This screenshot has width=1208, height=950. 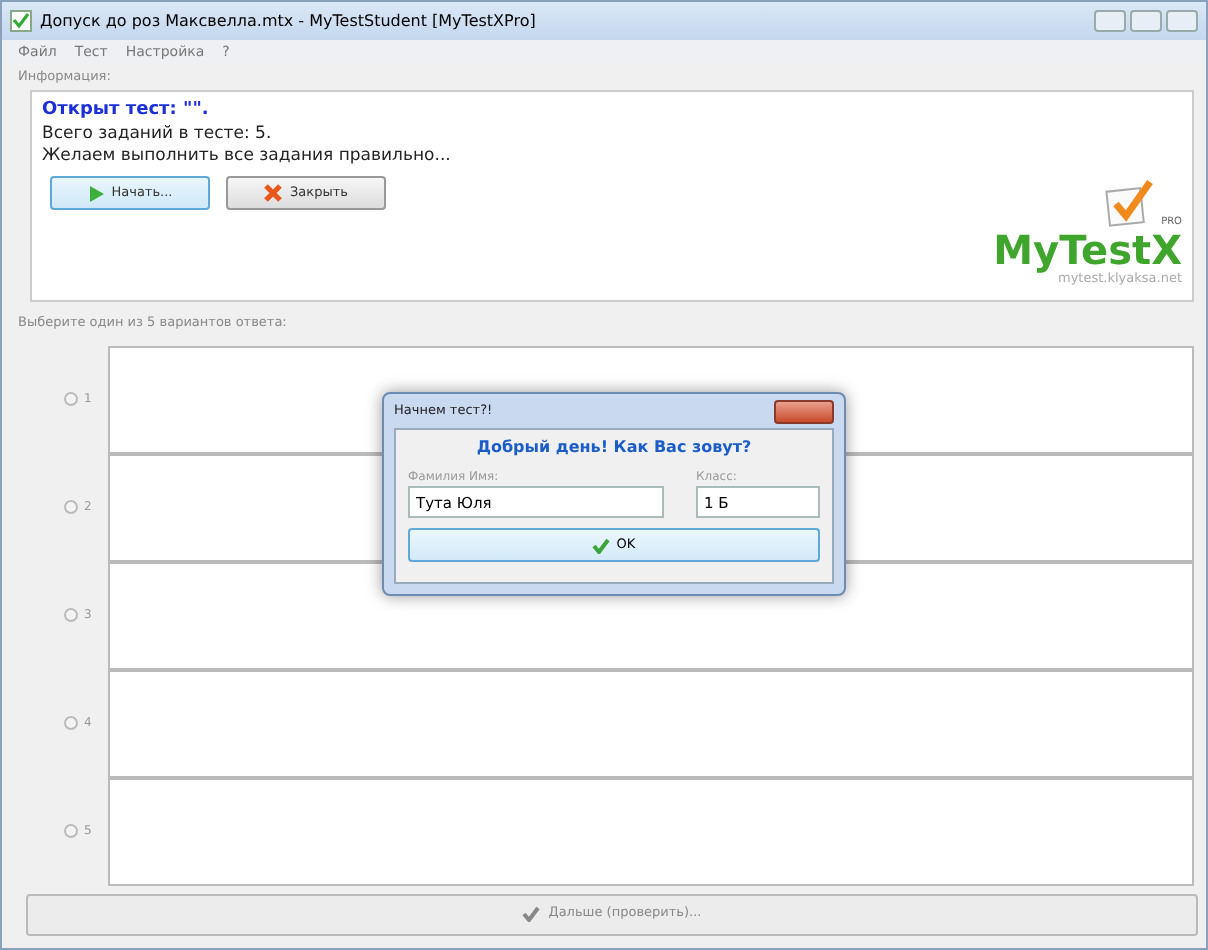 I want to click on app-icon, so click(x=21, y=21).